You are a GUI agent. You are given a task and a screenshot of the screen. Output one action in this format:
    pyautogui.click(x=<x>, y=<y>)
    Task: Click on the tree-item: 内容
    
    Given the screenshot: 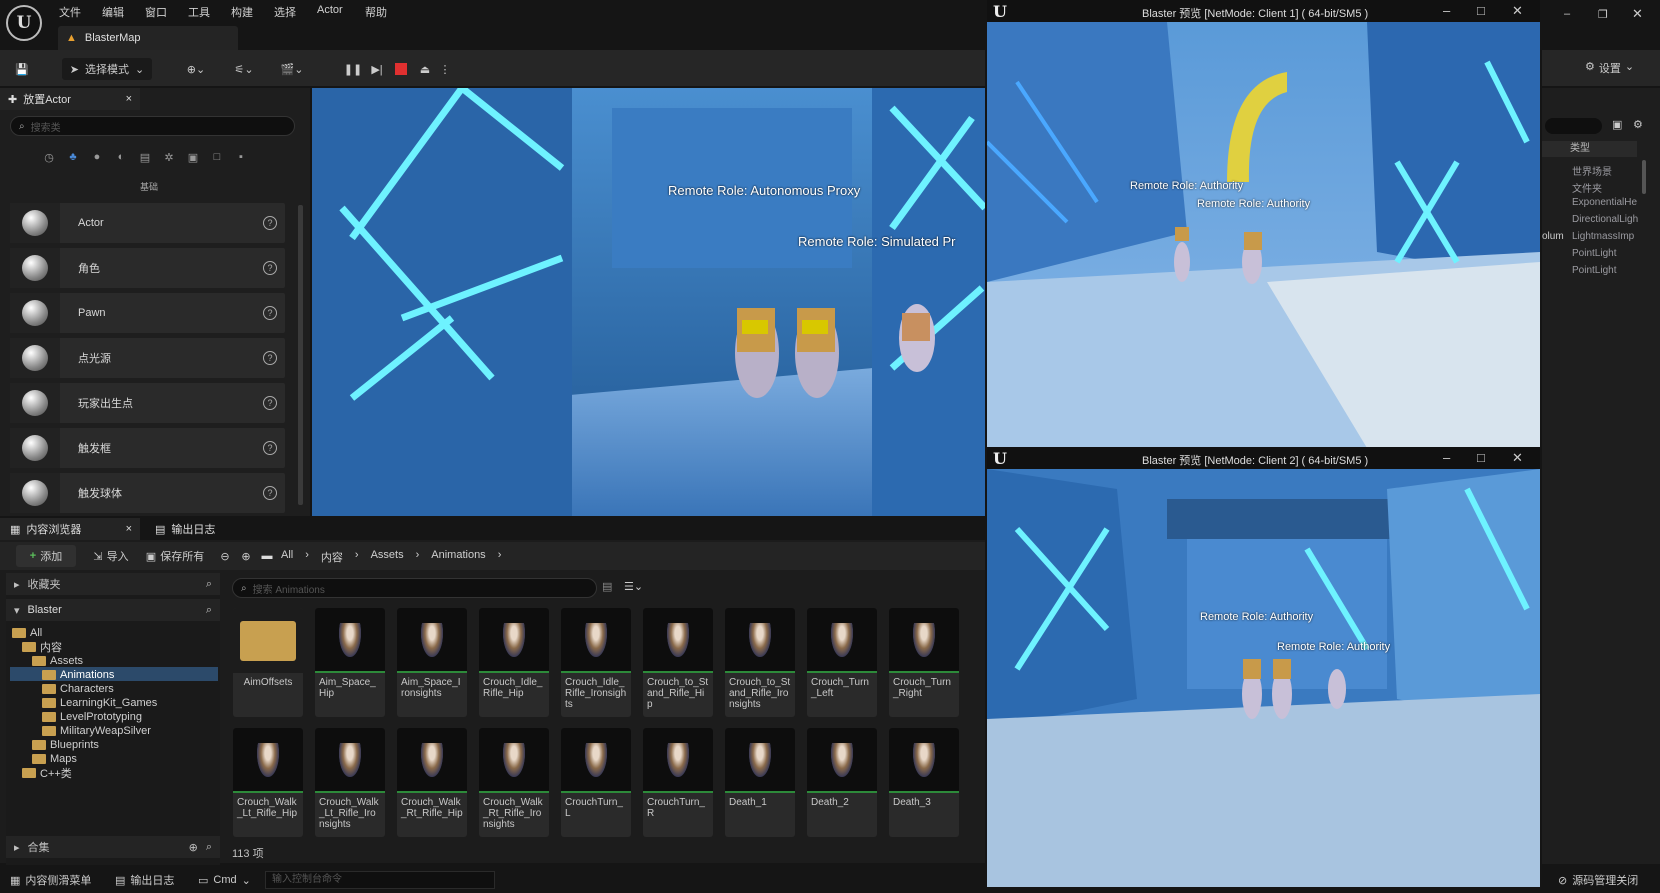 What is the action you would take?
    pyautogui.click(x=42, y=647)
    